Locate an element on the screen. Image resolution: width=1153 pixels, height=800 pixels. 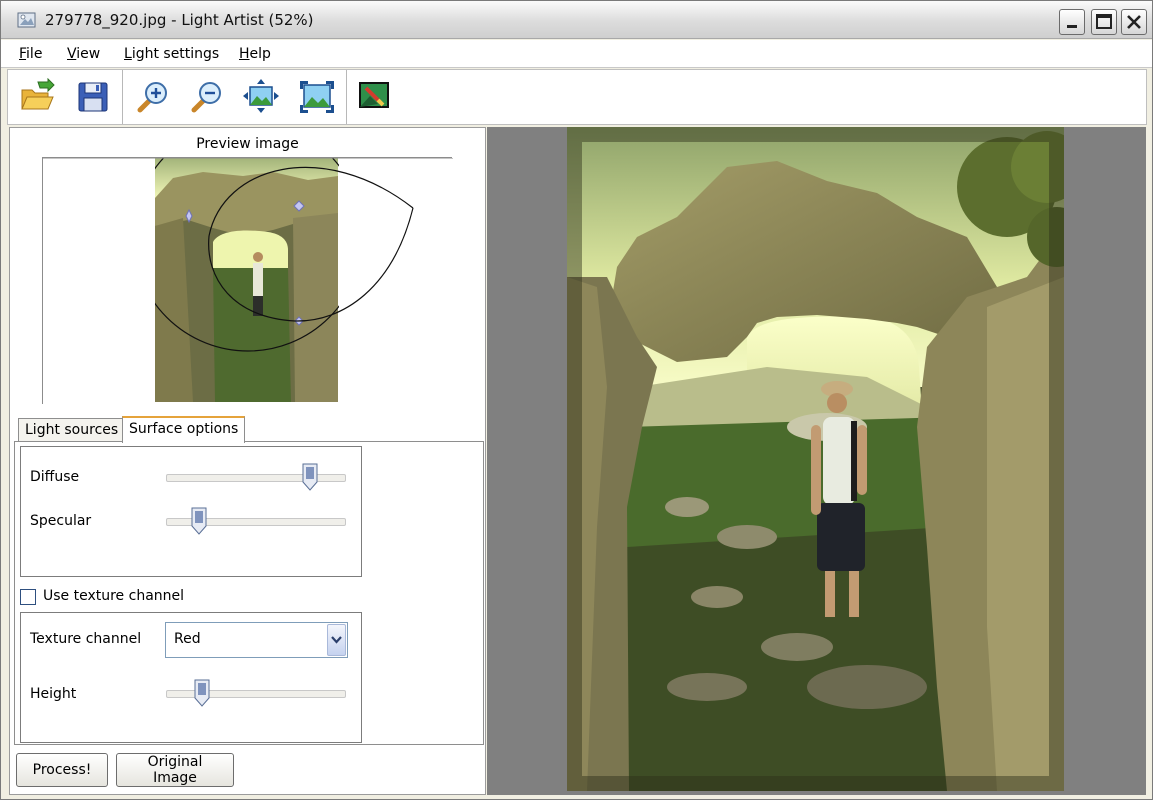
preview-title: Preview image is located at coordinates (247, 144).